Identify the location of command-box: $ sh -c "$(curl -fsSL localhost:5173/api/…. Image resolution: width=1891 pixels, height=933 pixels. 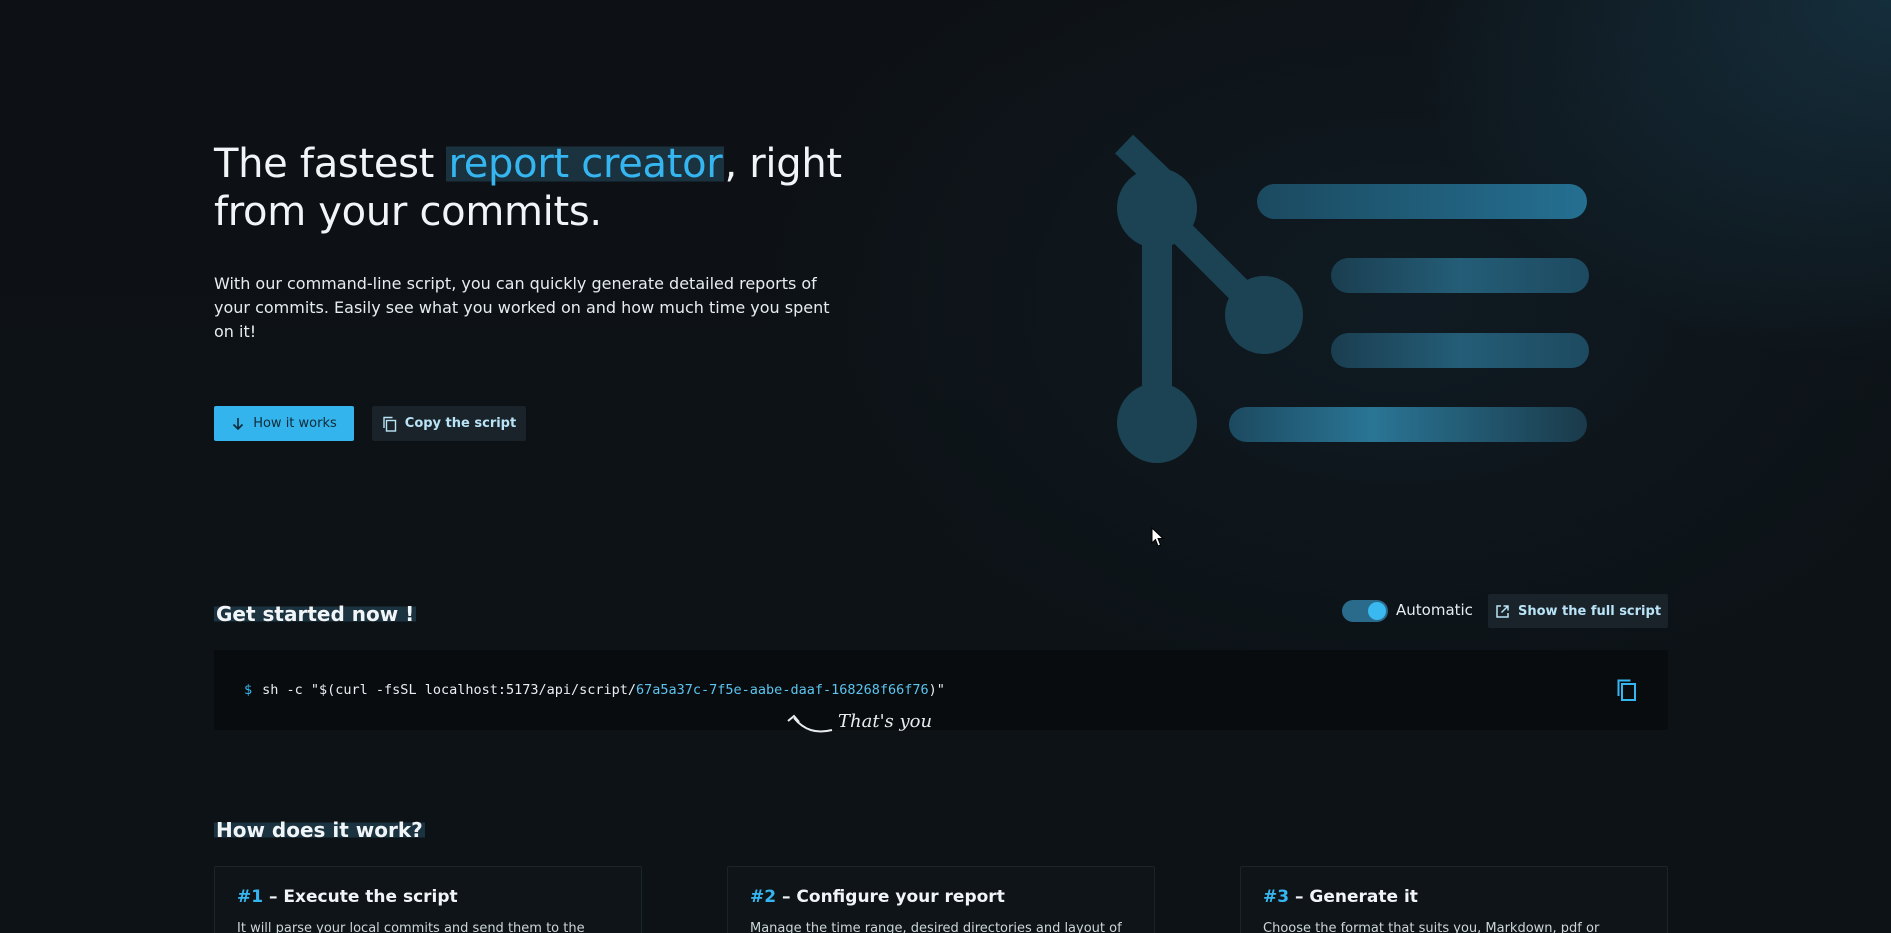
(941, 690).